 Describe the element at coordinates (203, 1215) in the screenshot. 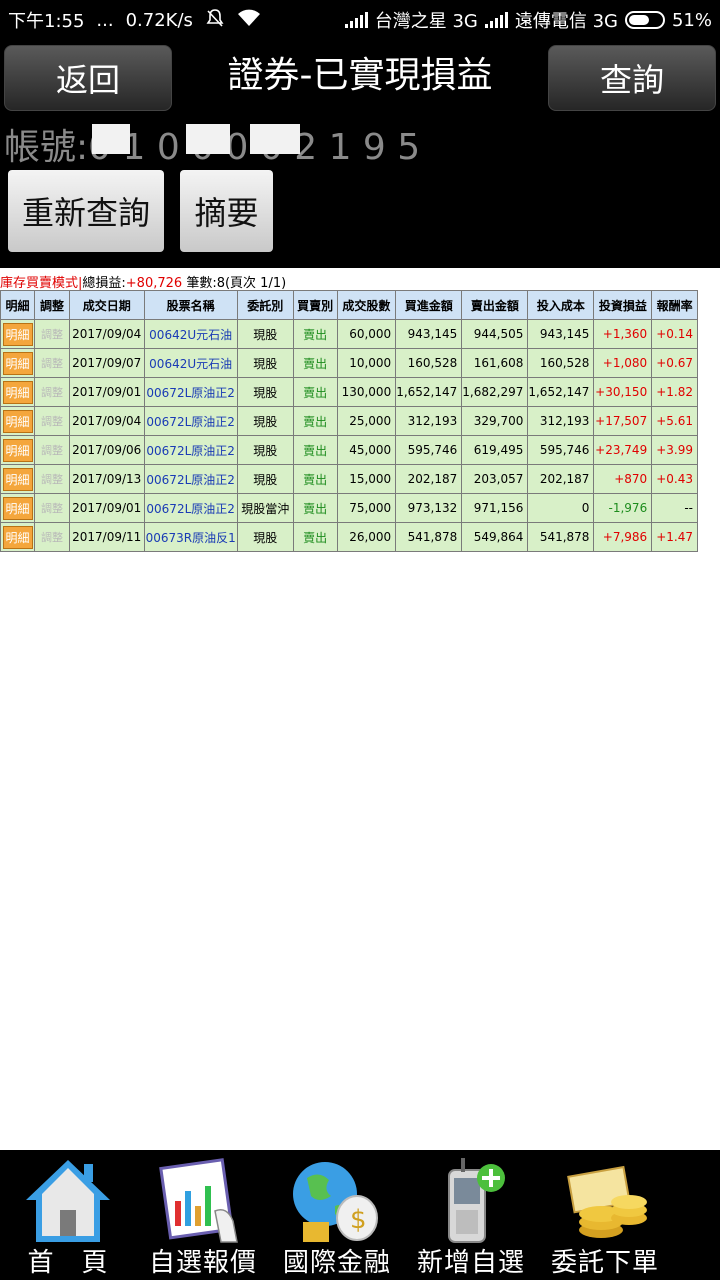

I see `nav-quotes: 自選報價` at that location.